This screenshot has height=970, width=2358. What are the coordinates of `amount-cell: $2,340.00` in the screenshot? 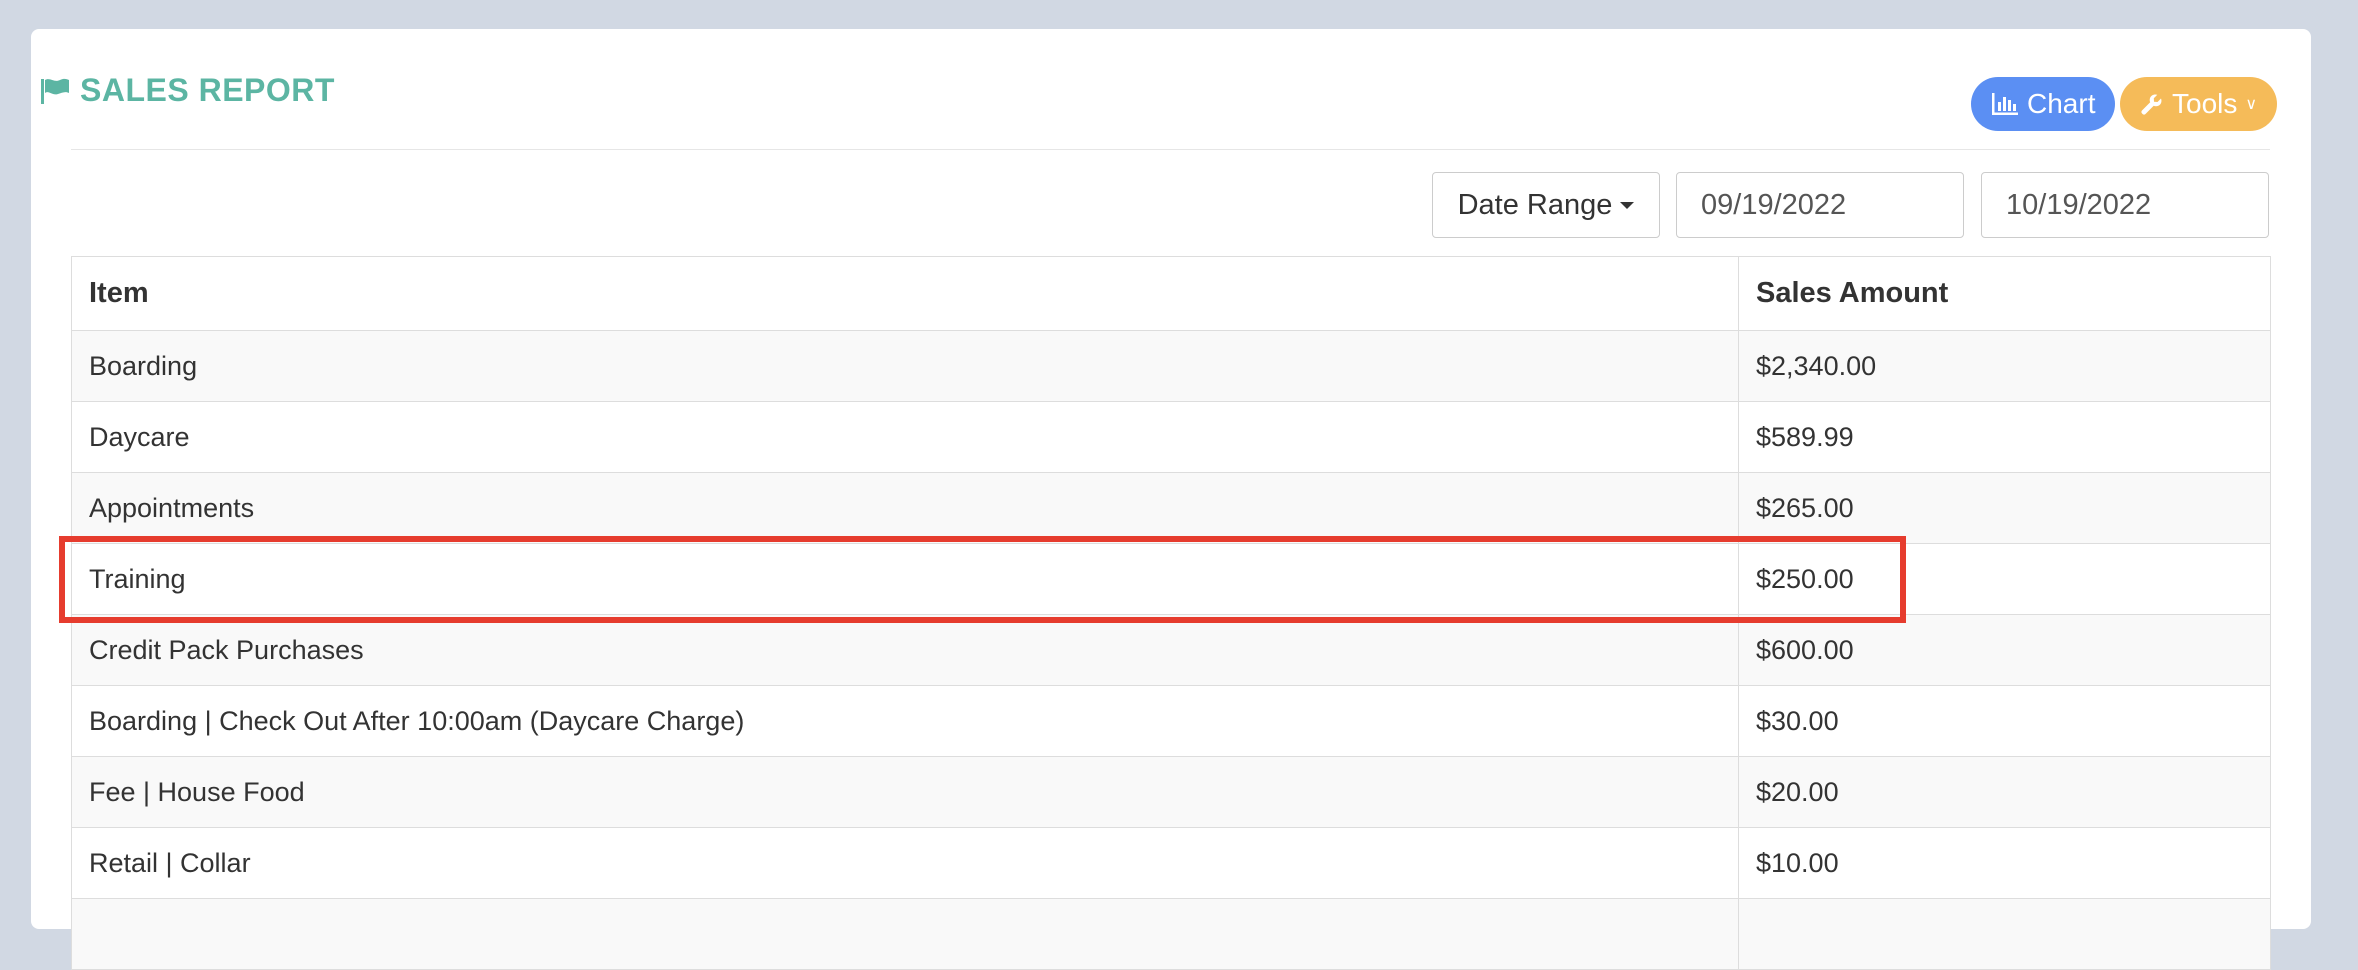 It's located at (2004, 366).